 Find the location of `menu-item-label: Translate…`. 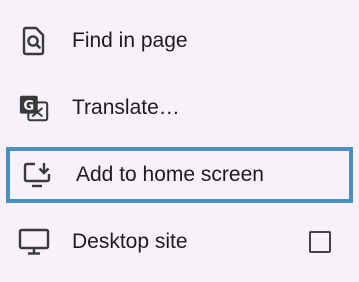

menu-item-label: Translate… is located at coordinates (126, 107).